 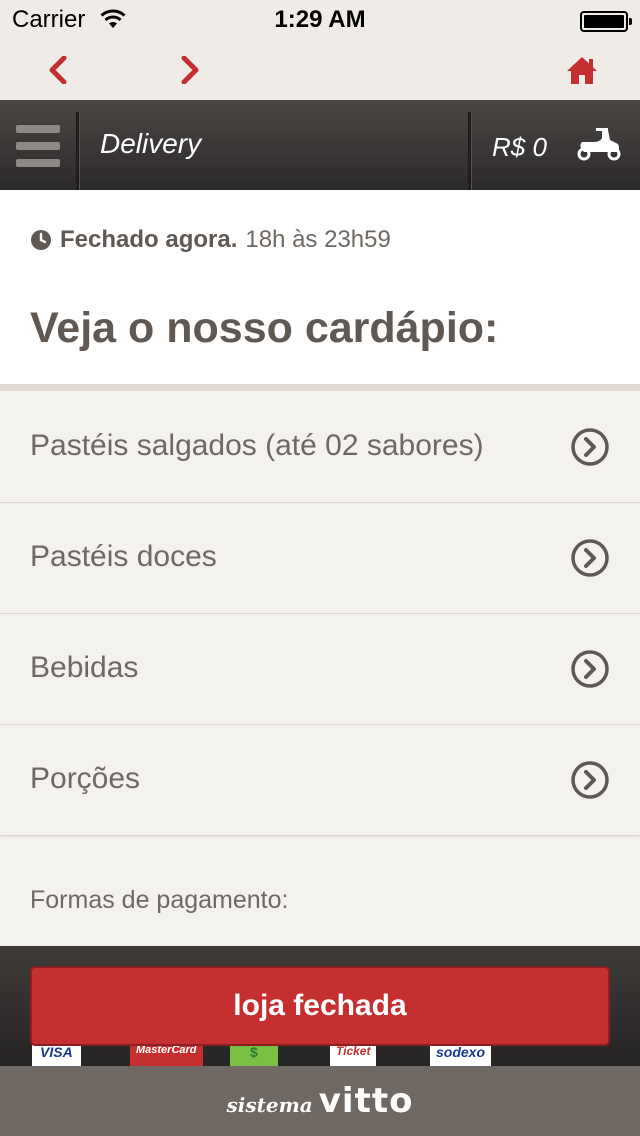 I want to click on scooter-icon, so click(x=599, y=144).